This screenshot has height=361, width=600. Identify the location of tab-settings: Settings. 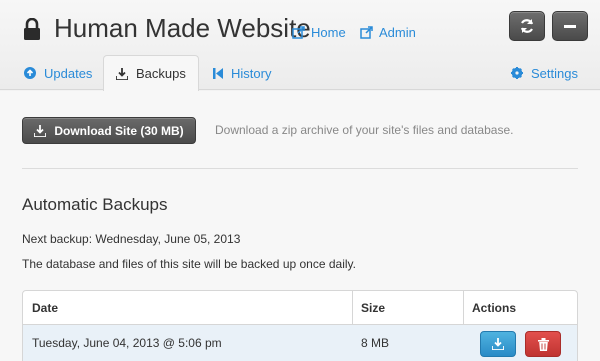
(544, 73).